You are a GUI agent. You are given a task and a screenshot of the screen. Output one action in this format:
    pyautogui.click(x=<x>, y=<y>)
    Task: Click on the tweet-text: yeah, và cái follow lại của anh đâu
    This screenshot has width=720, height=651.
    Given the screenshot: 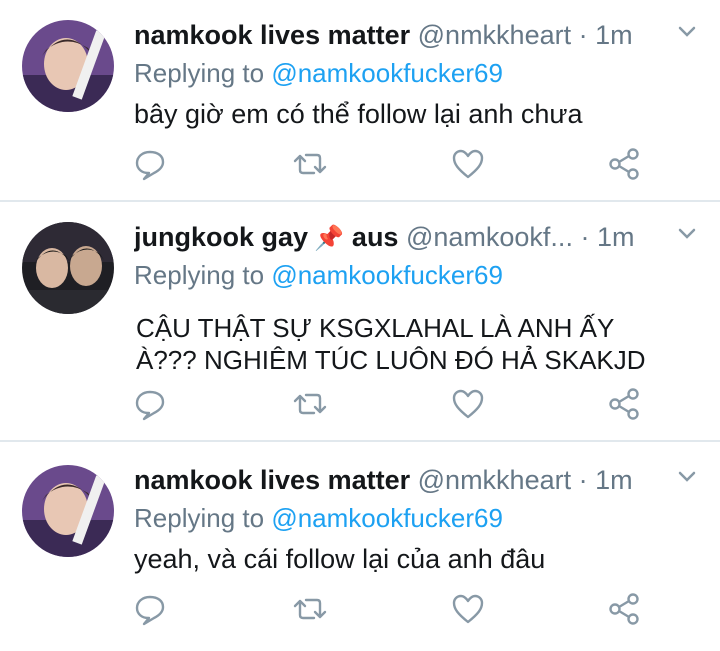 What is the action you would take?
    pyautogui.click(x=340, y=559)
    